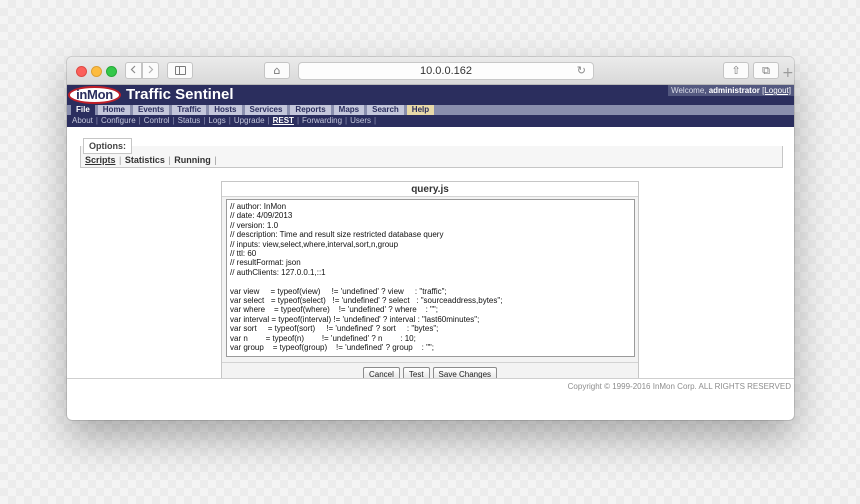 The height and width of the screenshot is (504, 860). Describe the element at coordinates (145, 160) in the screenshot. I see `tab-statistics: Statistics` at that location.